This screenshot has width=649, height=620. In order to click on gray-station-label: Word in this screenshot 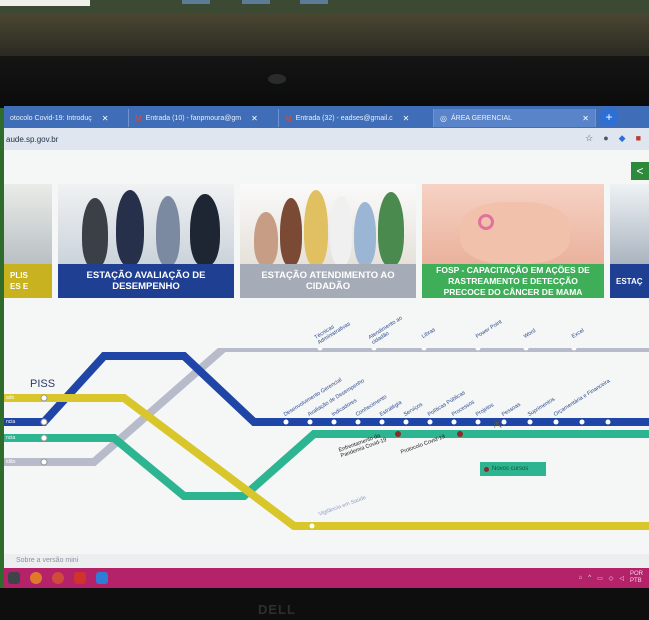, I will do `click(530, 334)`.